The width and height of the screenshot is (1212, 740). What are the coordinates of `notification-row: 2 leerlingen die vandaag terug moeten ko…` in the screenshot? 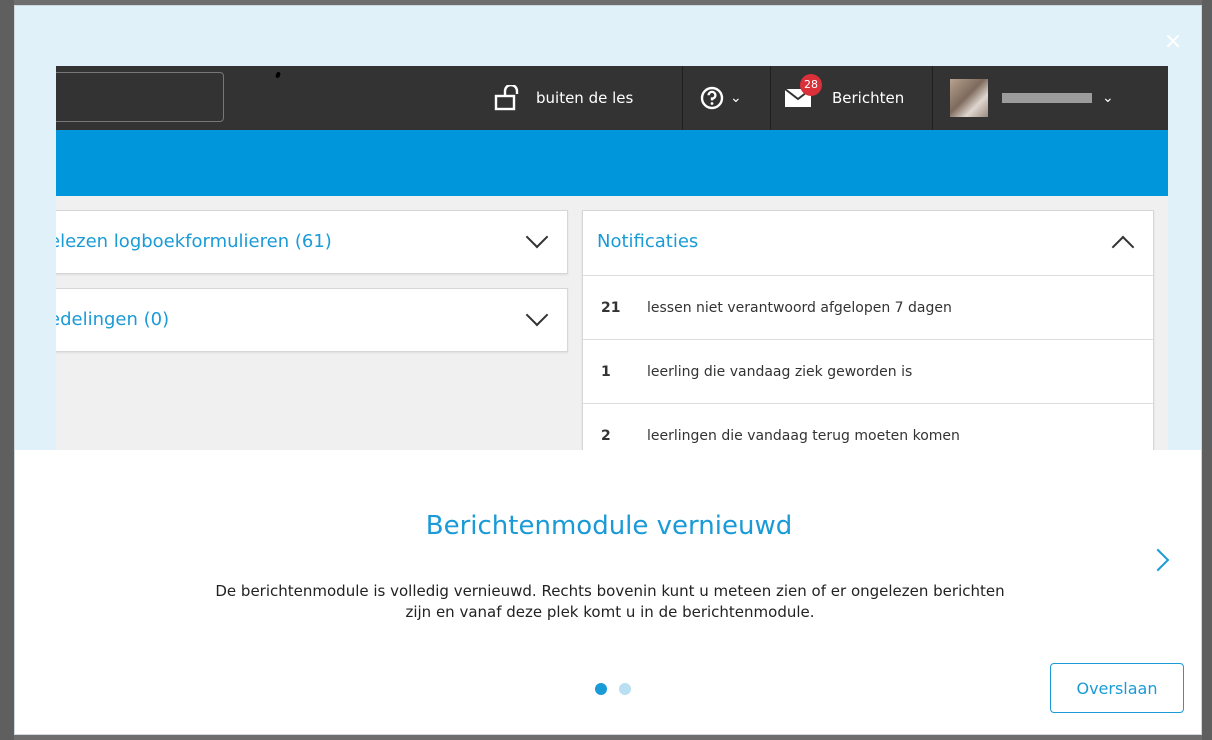 It's located at (868, 426).